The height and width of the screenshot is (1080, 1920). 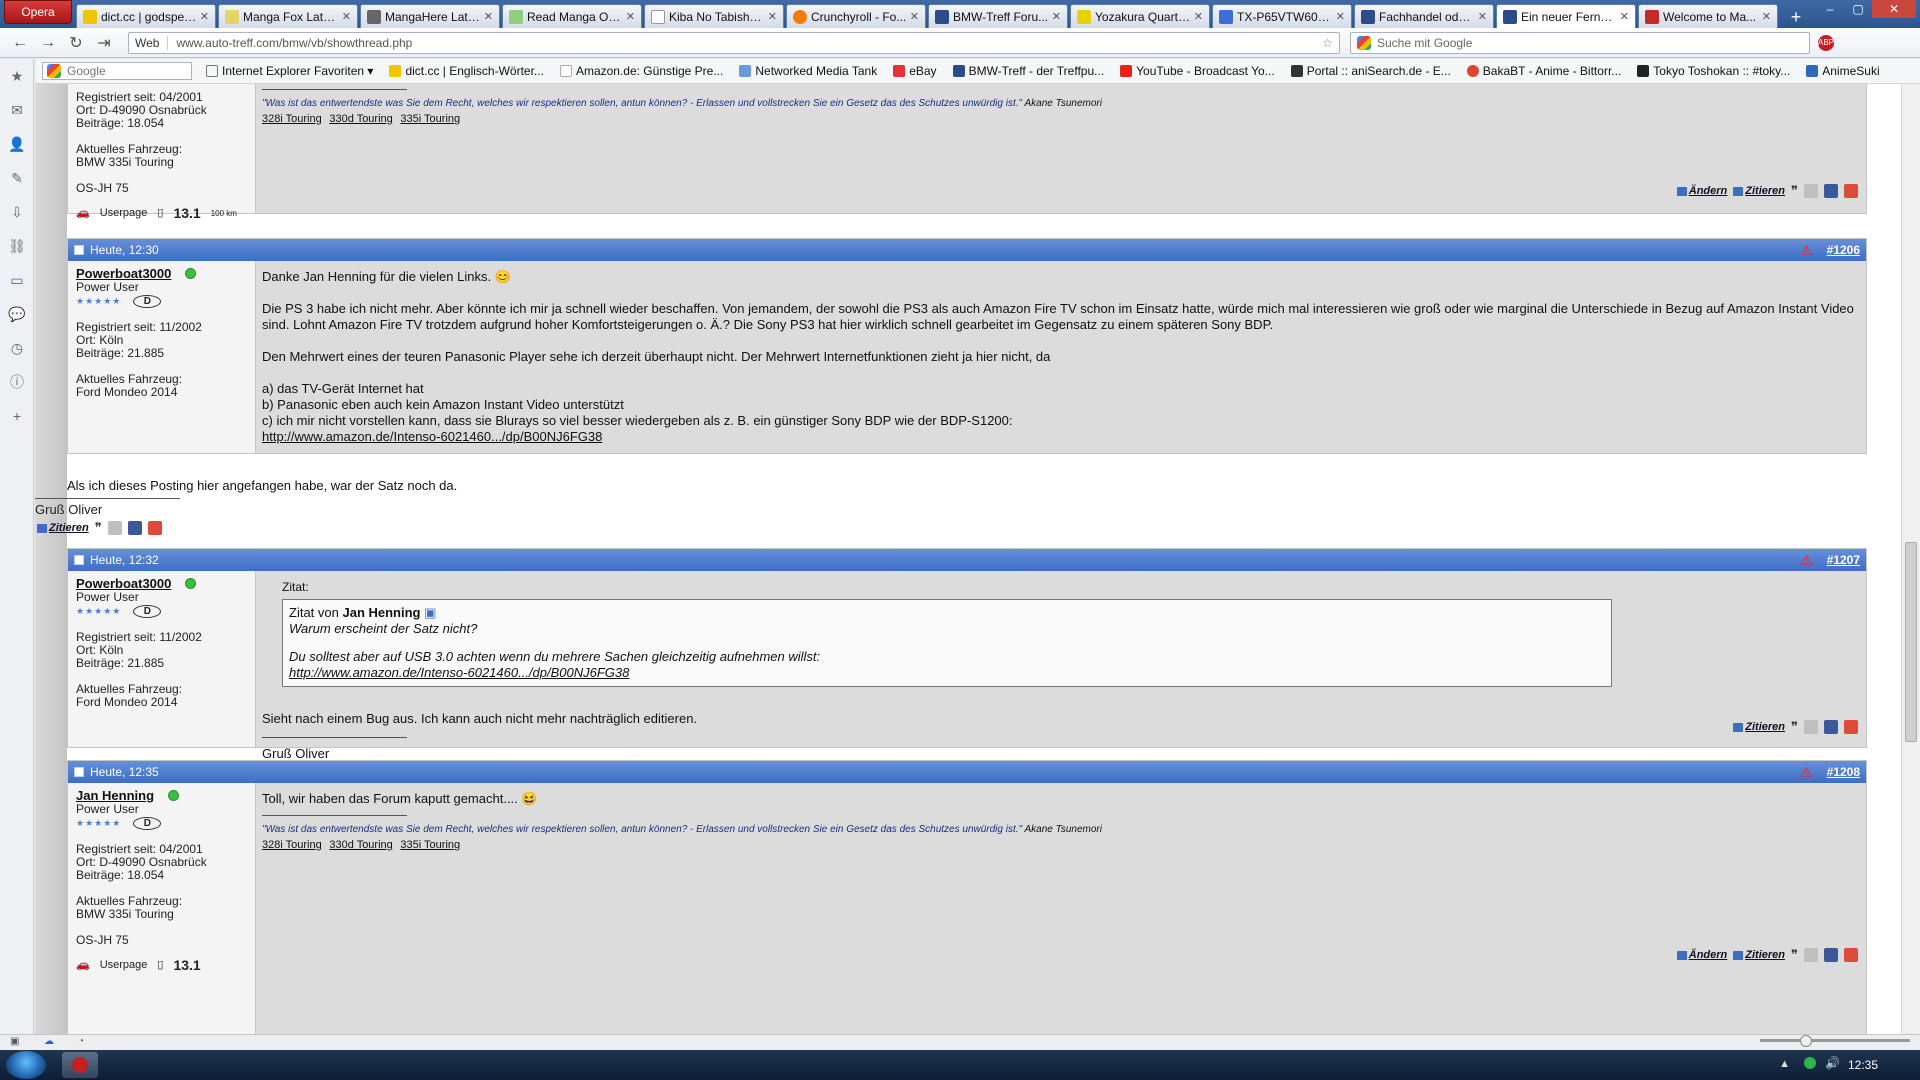 What do you see at coordinates (1327, 43) in the screenshot?
I see `bookmark-star-icon: ☆` at bounding box center [1327, 43].